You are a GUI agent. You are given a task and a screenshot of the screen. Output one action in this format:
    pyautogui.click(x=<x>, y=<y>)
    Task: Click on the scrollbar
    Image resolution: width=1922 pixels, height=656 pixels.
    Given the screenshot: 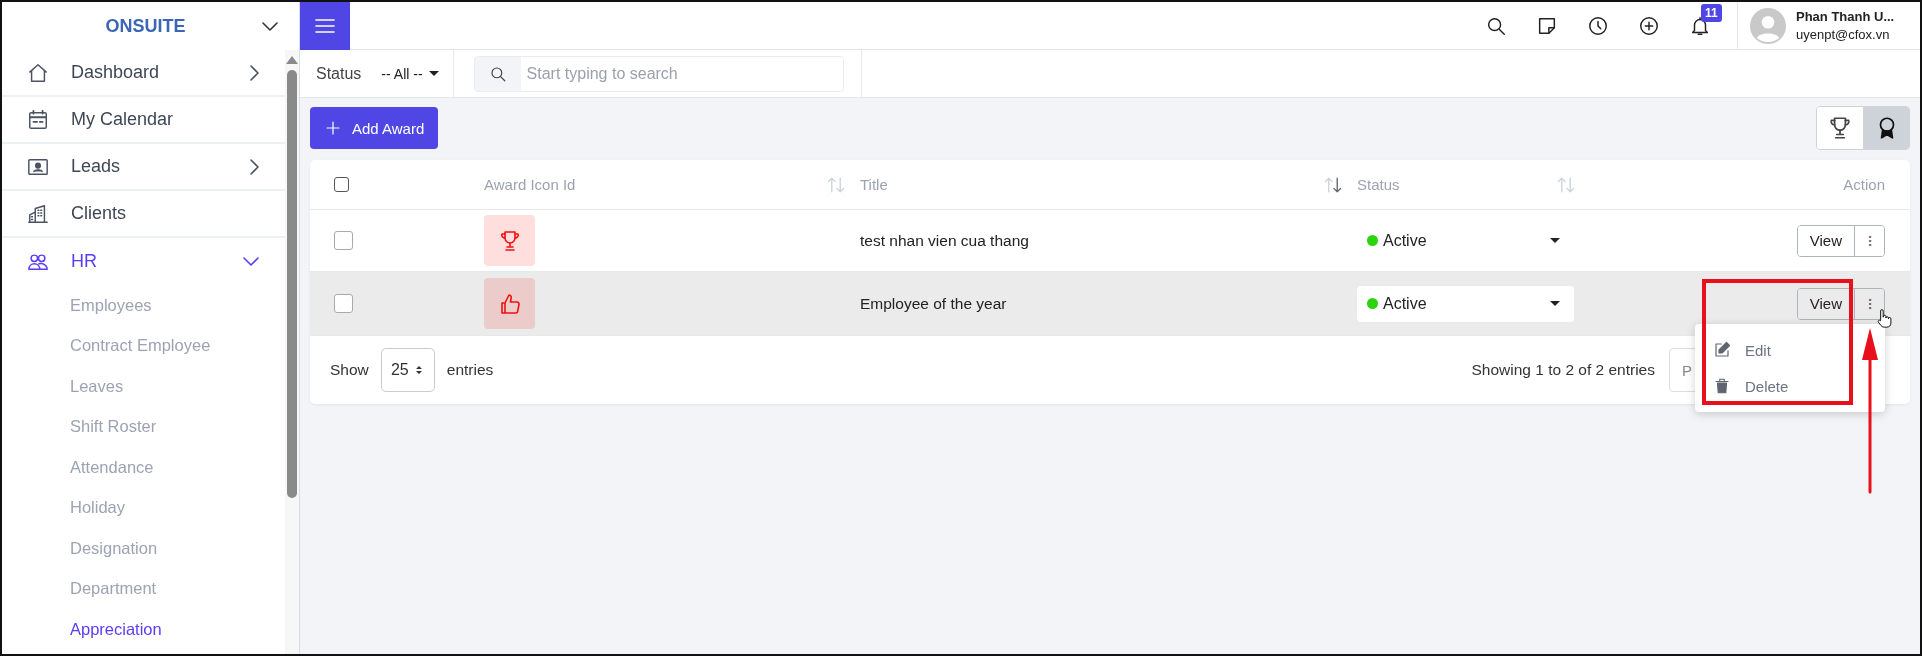 What is the action you would take?
    pyautogui.click(x=292, y=352)
    